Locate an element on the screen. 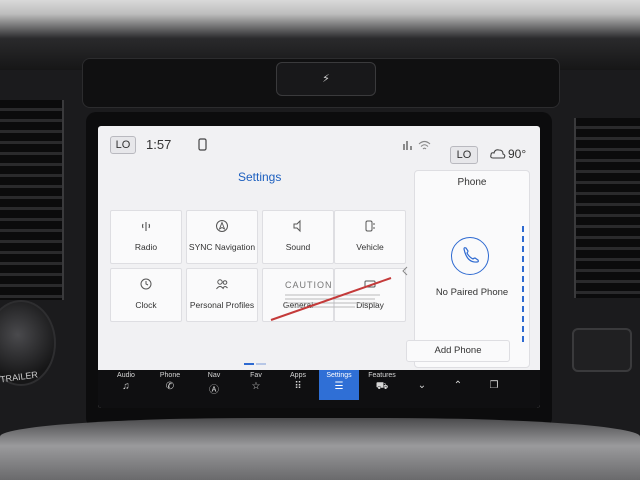  chevron-down-icon: ⌄ is located at coordinates (422, 385).